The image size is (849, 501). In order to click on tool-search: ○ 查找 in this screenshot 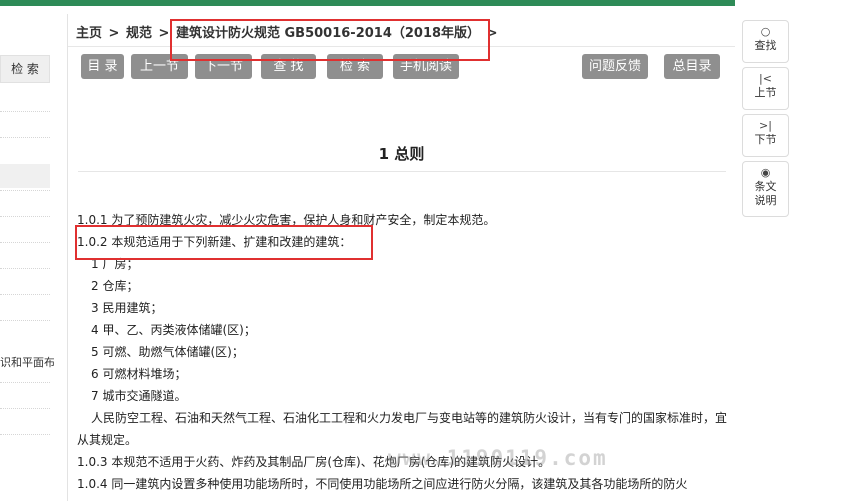, I will do `click(765, 41)`.